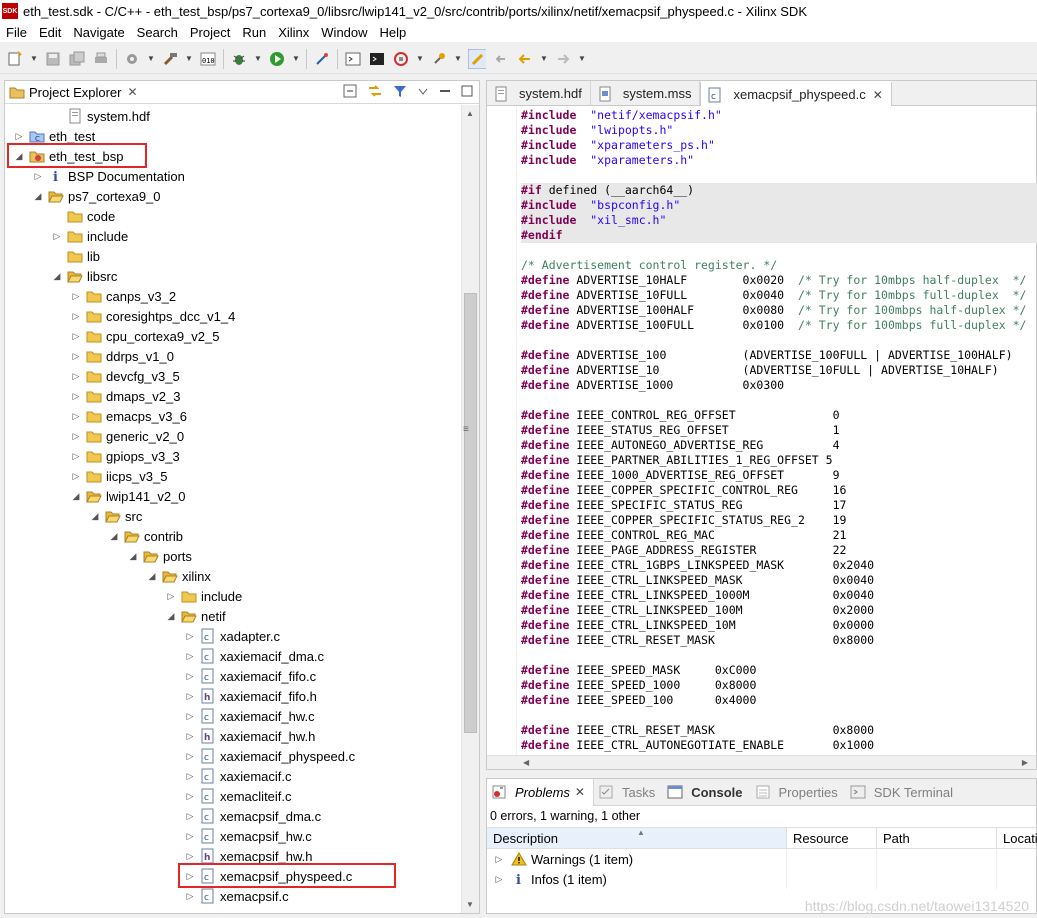  Describe the element at coordinates (1025, 762) in the screenshot. I see `scroll-right-icon: ▶` at that location.